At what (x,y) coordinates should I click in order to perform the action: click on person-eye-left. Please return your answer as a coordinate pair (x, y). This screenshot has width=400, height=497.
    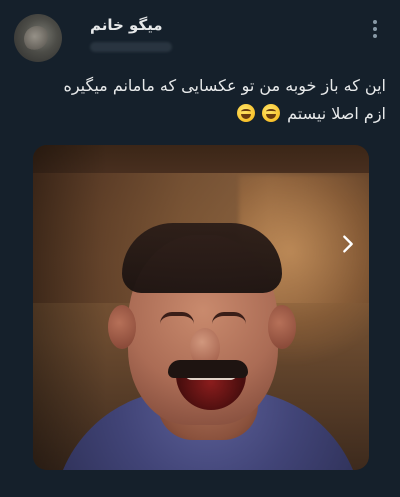
    Looking at the image, I should click on (177, 319).